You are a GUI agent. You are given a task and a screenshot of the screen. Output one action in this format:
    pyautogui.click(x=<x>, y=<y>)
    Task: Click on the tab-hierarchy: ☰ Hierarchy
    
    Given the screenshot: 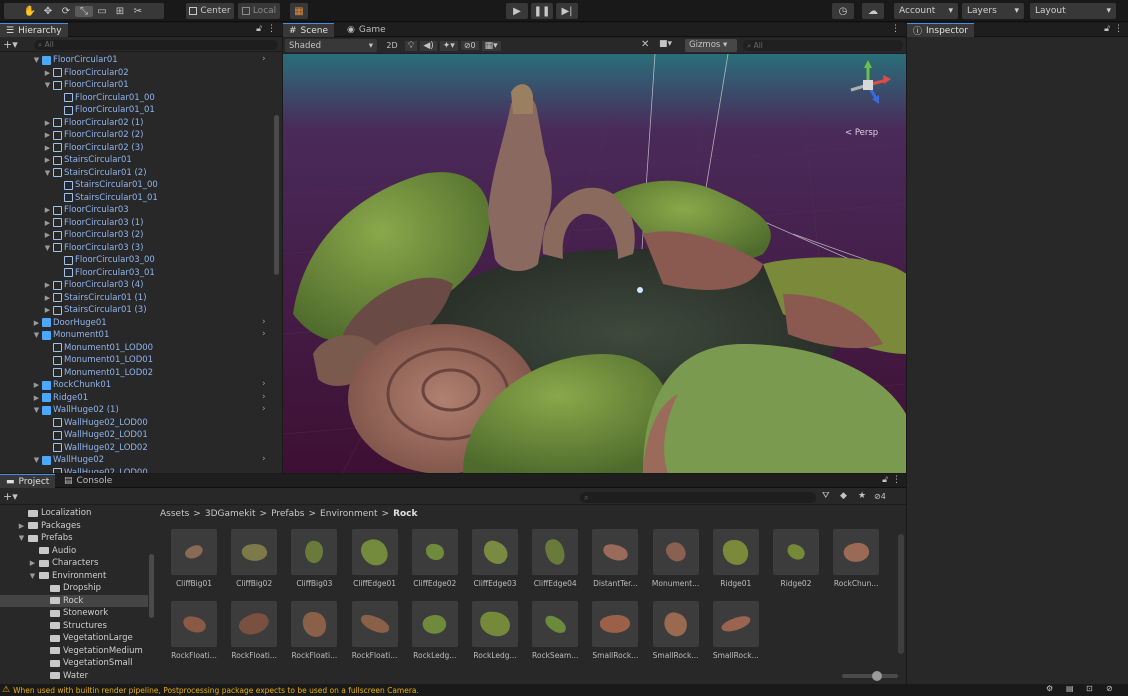 What is the action you would take?
    pyautogui.click(x=34, y=30)
    